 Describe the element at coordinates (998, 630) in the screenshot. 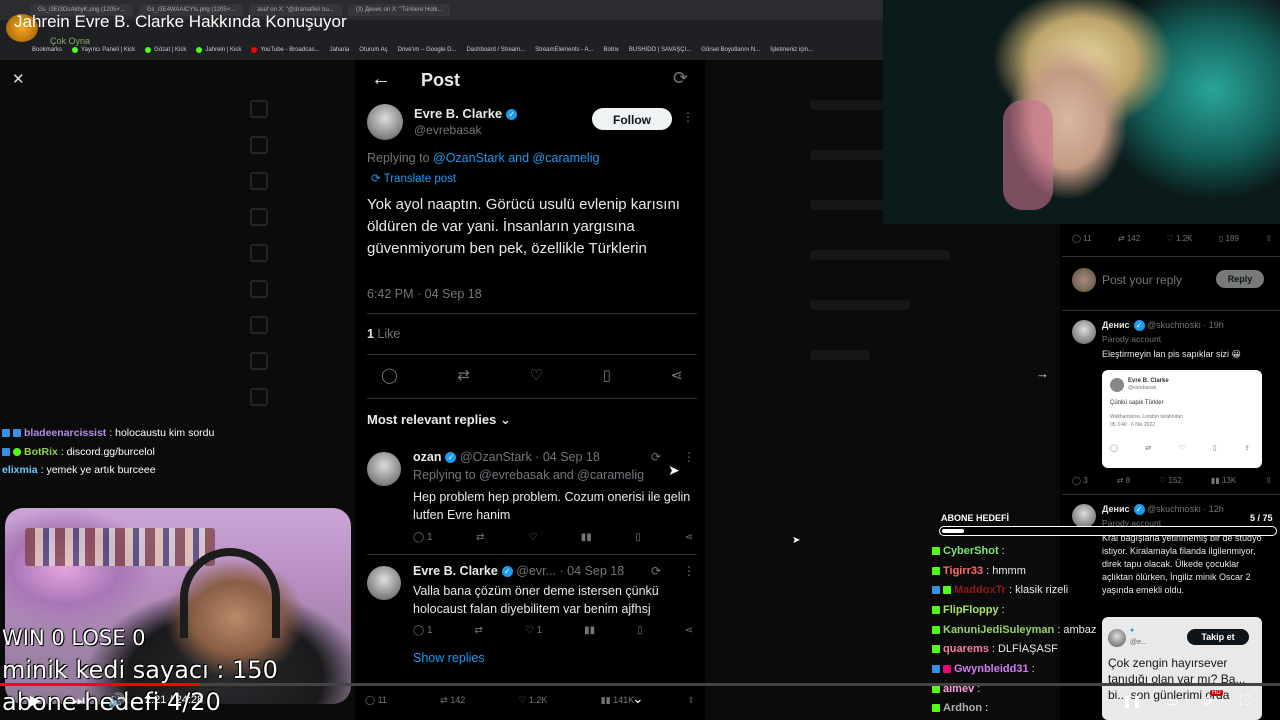

I see `chat-user: KanuniJediSuleyman` at that location.